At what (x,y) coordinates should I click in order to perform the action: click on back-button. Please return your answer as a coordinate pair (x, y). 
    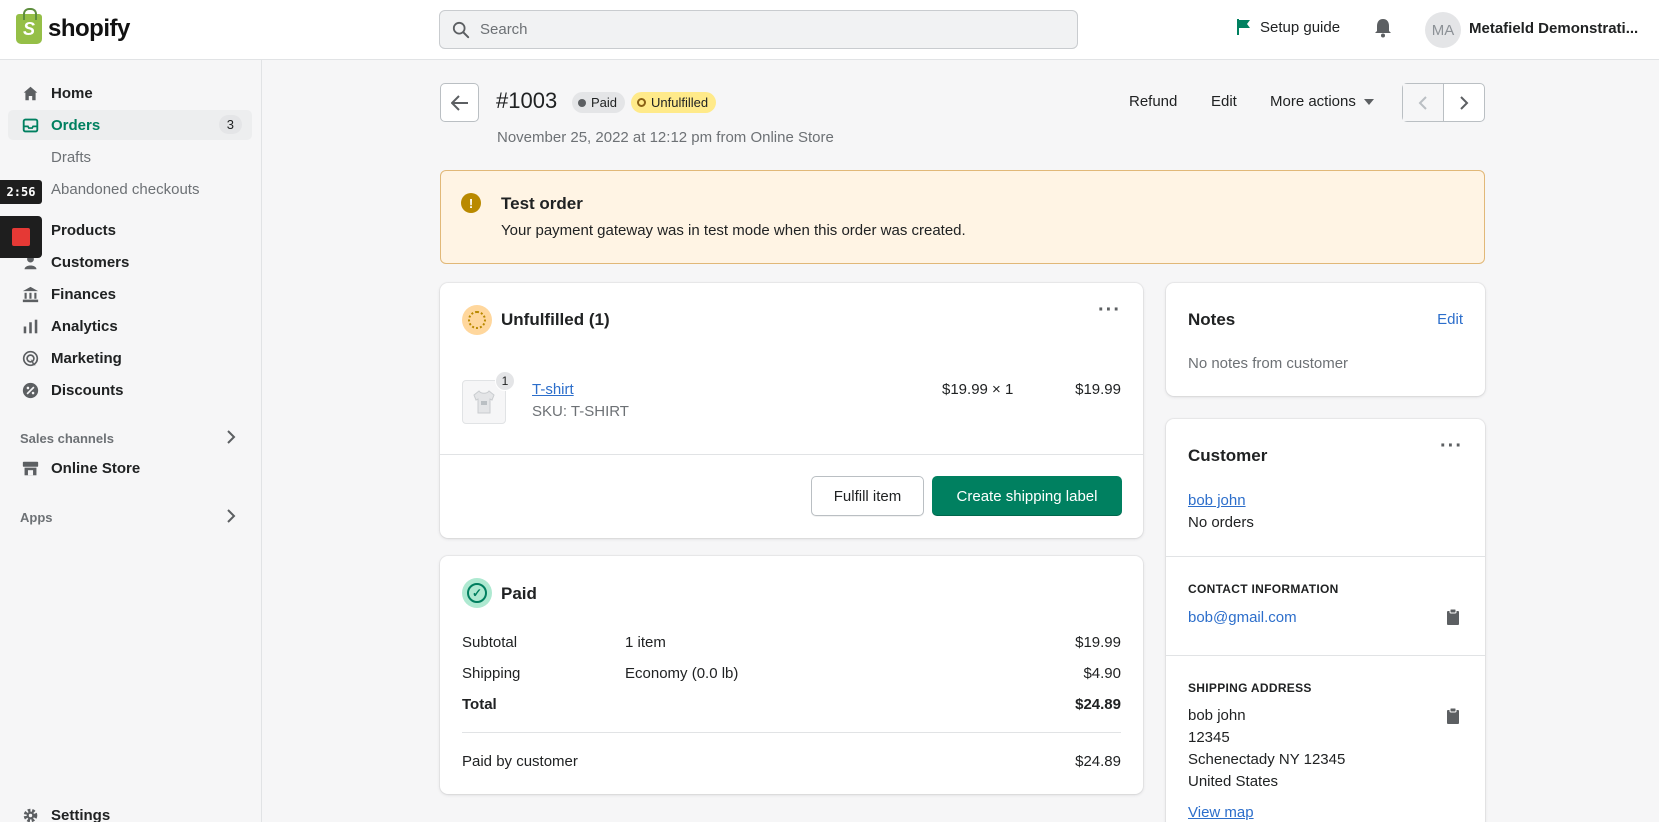
    Looking at the image, I should click on (459, 102).